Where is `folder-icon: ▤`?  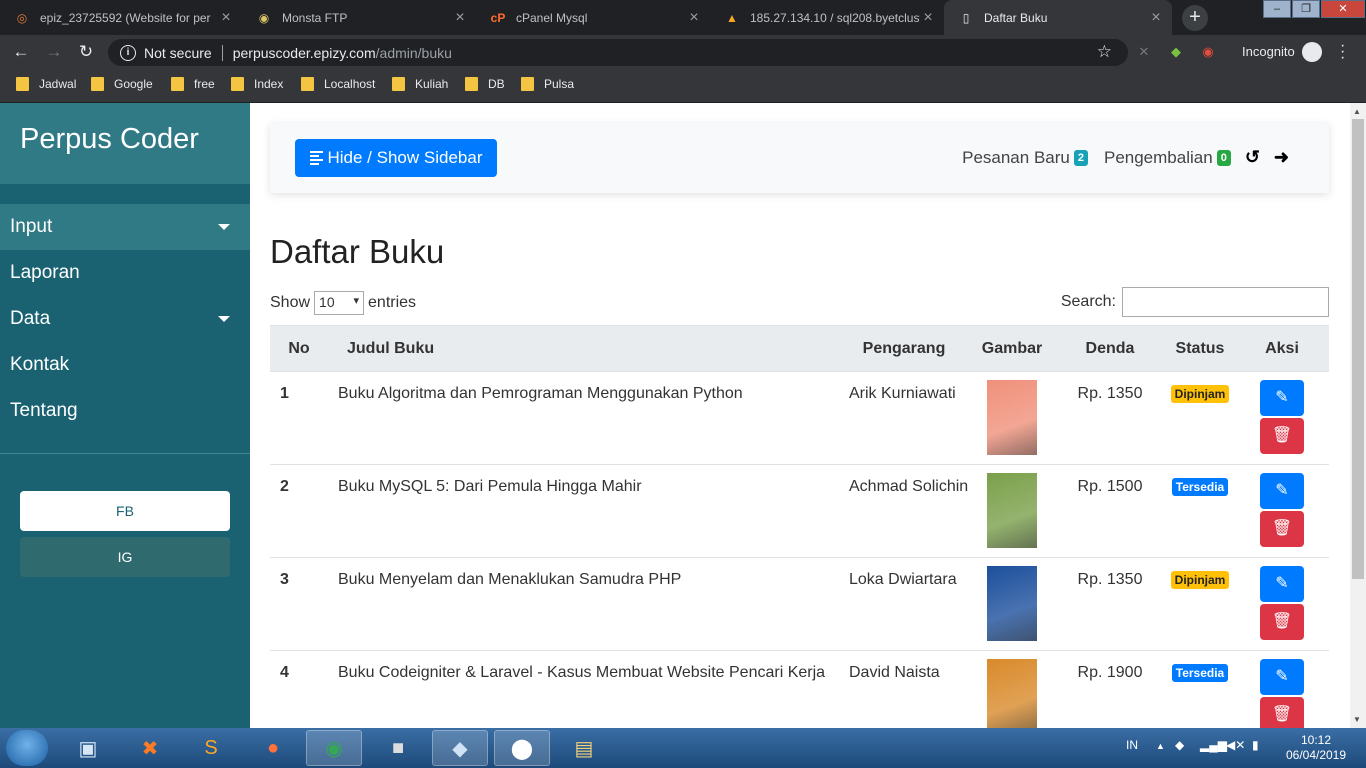
folder-icon: ▤ is located at coordinates (584, 748).